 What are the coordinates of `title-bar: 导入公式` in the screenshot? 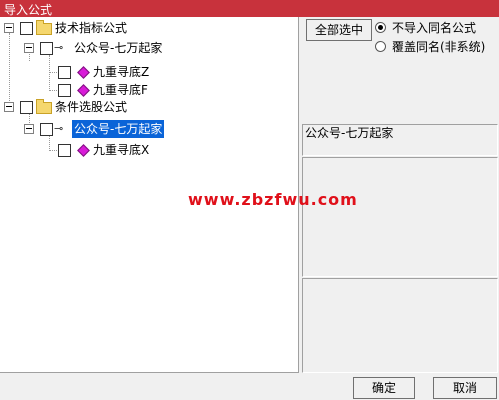 It's located at (249, 8).